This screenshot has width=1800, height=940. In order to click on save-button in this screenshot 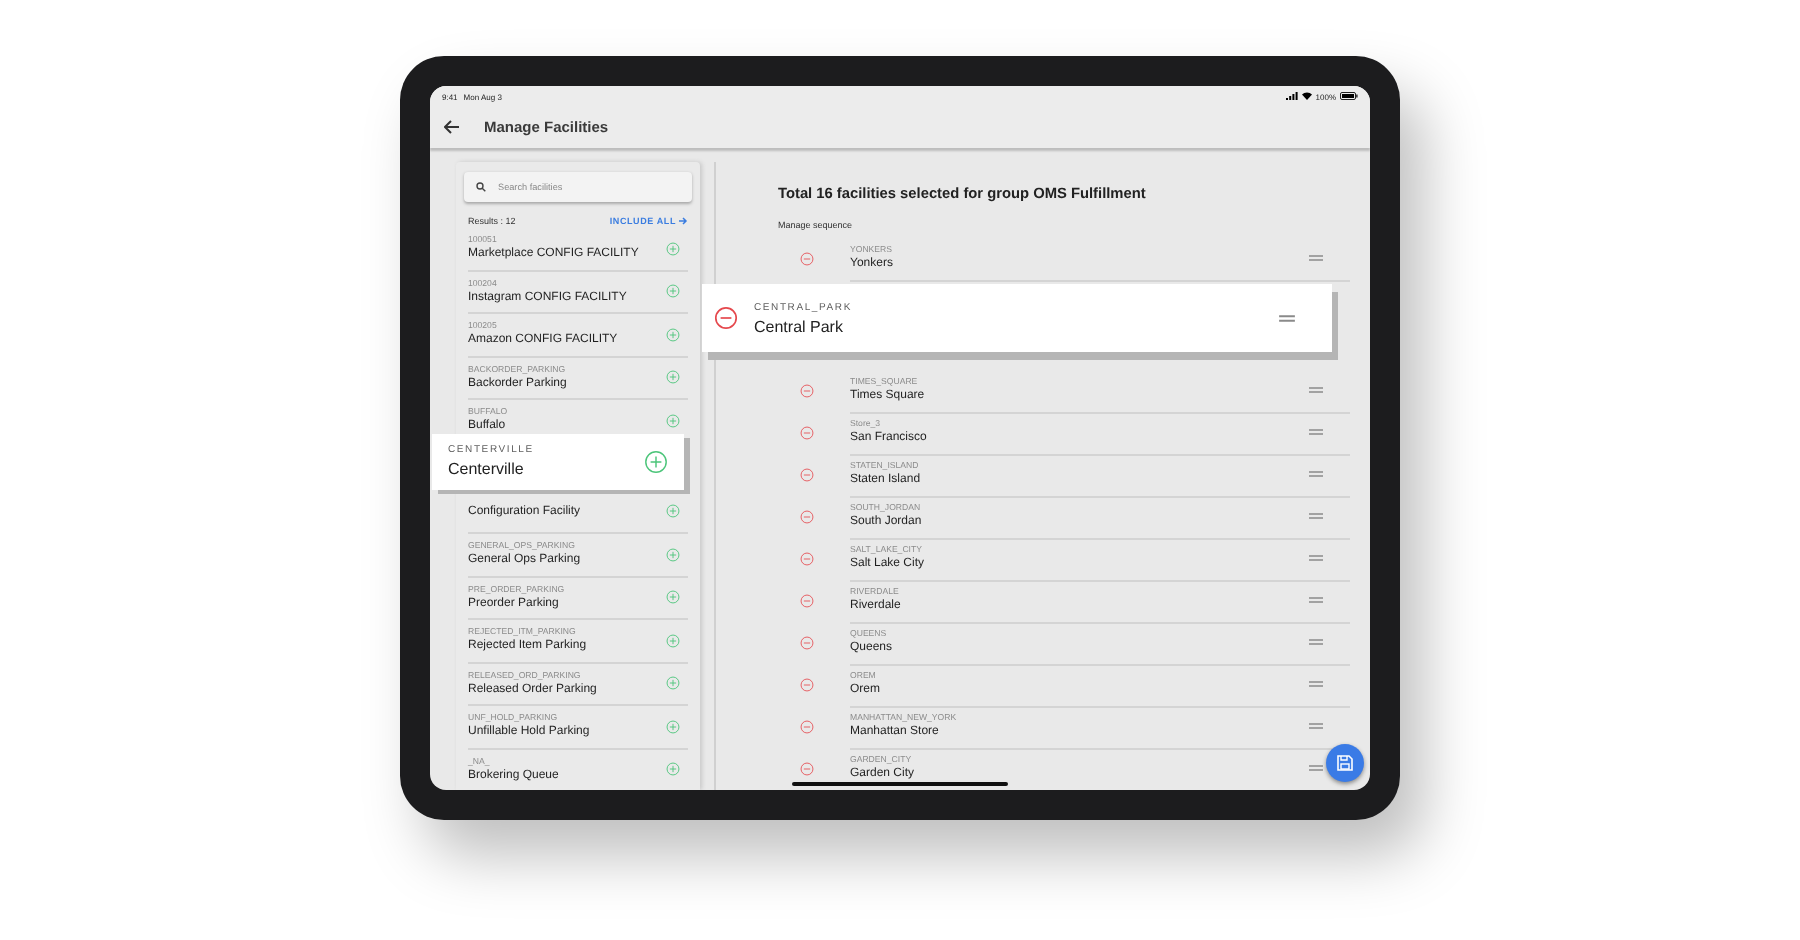, I will do `click(1345, 763)`.